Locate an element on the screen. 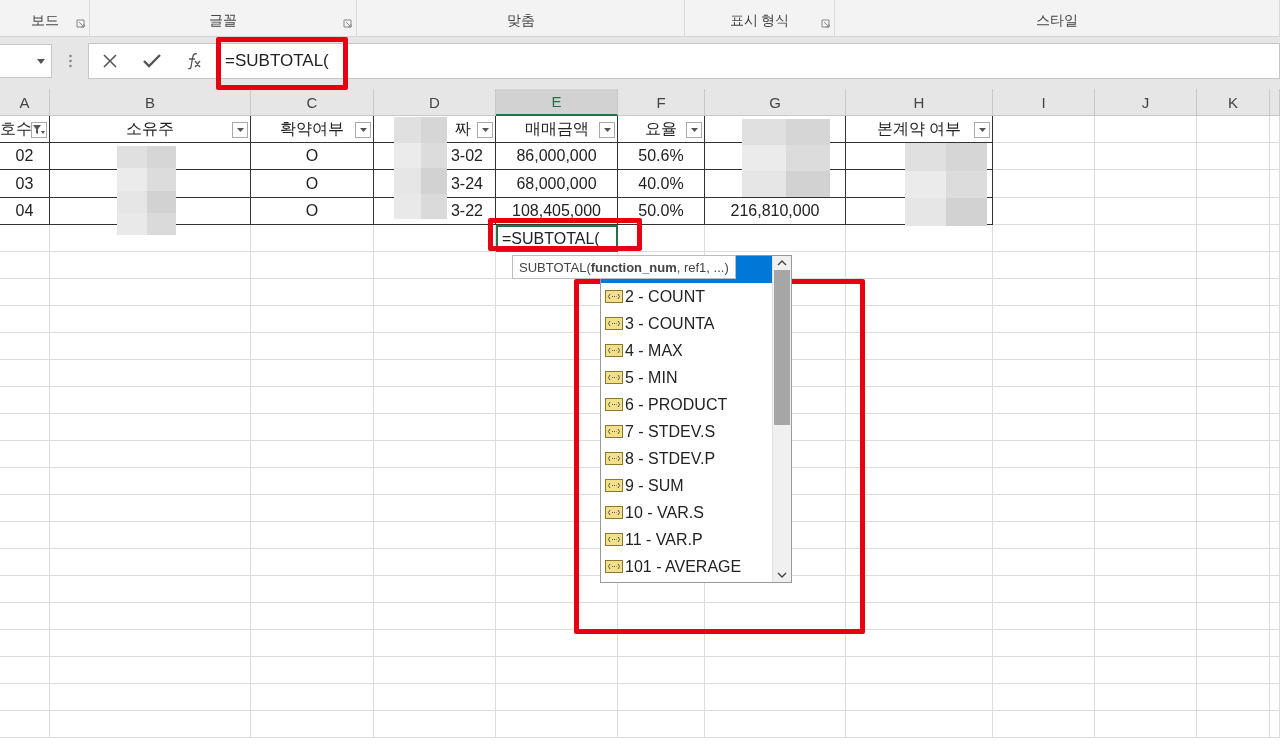 The image size is (1280, 752). column-header: I is located at coordinates (1044, 102).